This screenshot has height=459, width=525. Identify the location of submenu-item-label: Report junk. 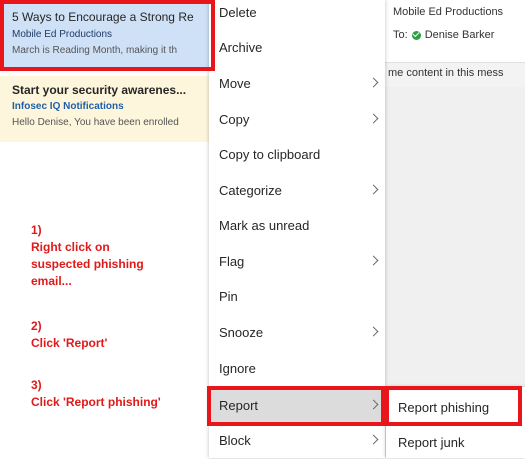
(431, 442).